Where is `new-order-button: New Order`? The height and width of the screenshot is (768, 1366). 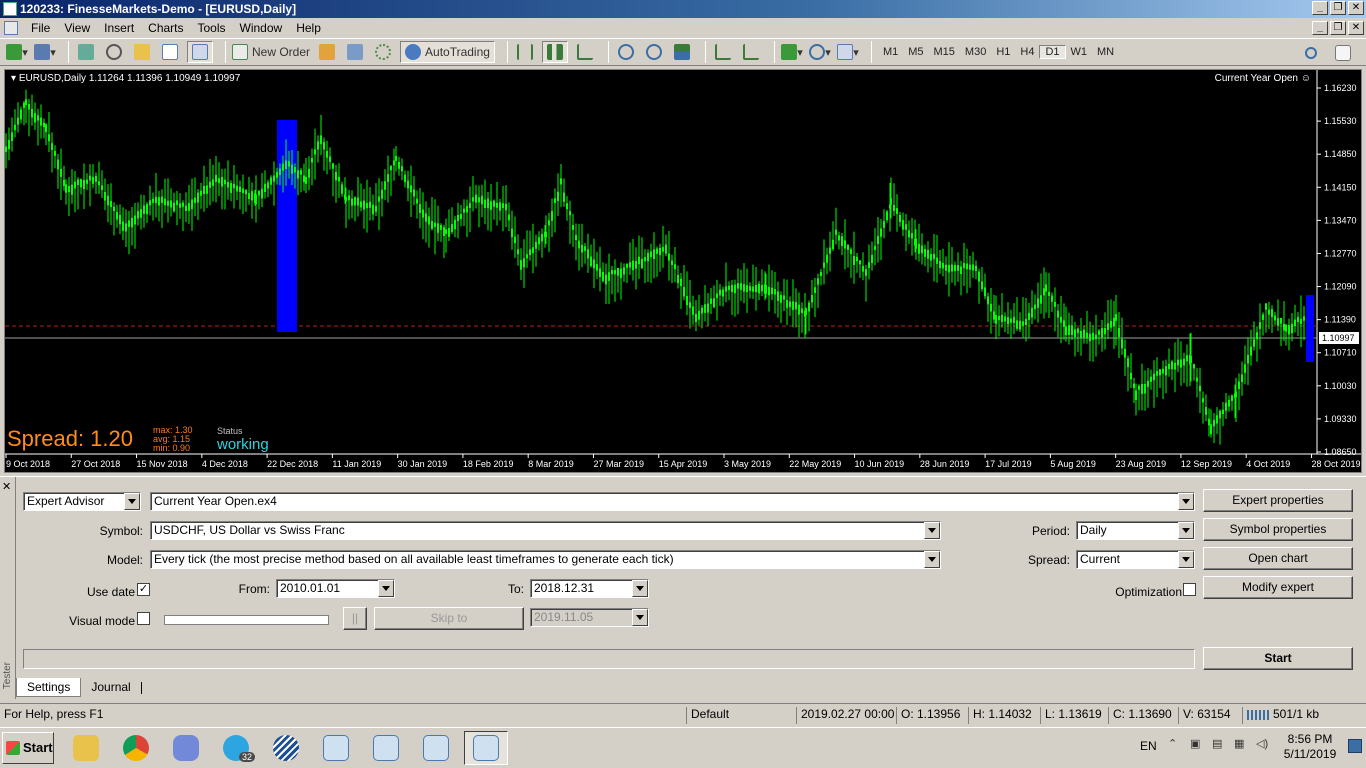
new-order-button: New Order is located at coordinates (271, 52).